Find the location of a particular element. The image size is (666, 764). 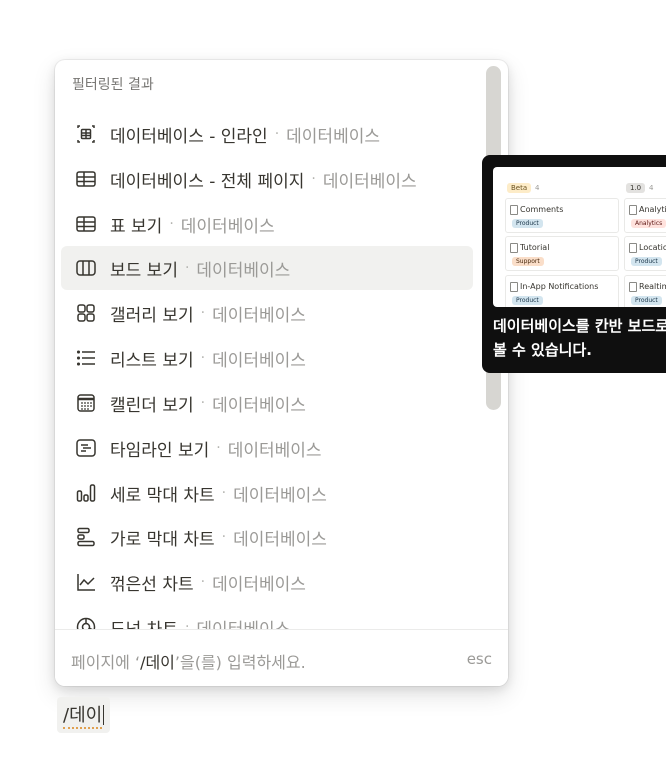

list-icon is located at coordinates (86, 358).